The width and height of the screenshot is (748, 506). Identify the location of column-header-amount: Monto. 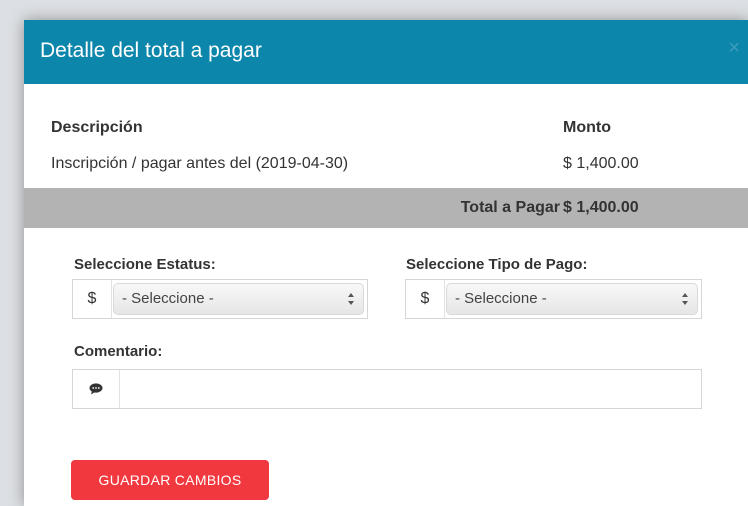
(587, 127).